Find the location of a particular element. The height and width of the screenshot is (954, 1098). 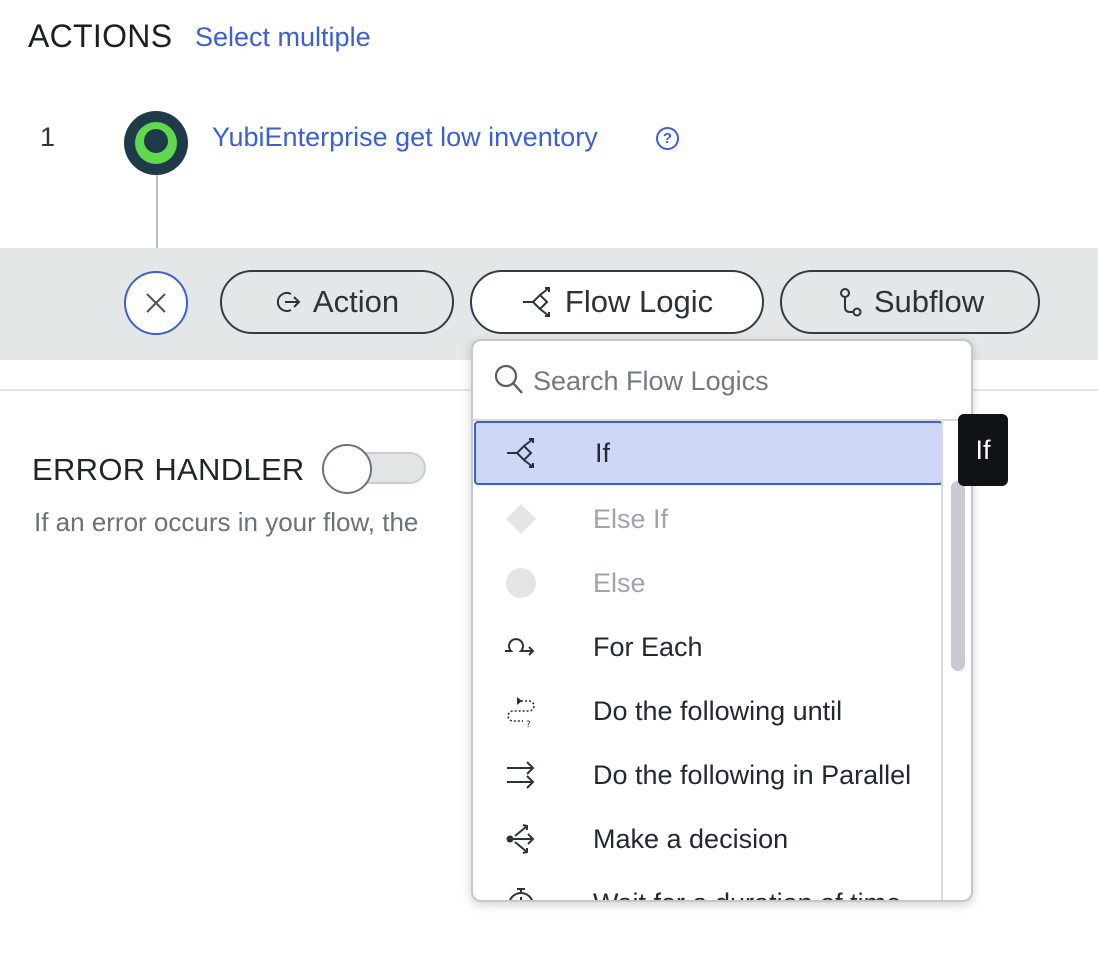

tooltip: If is located at coordinates (983, 450).